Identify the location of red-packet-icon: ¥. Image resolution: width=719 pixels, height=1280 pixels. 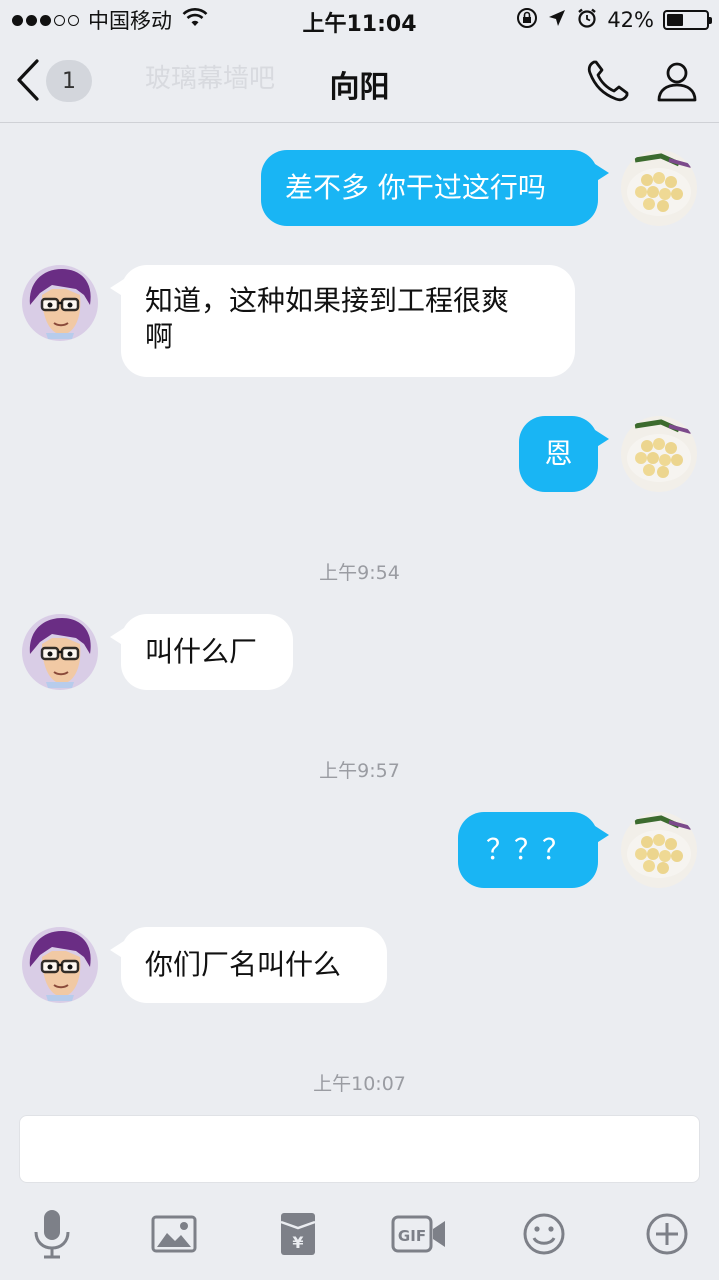
(298, 1234).